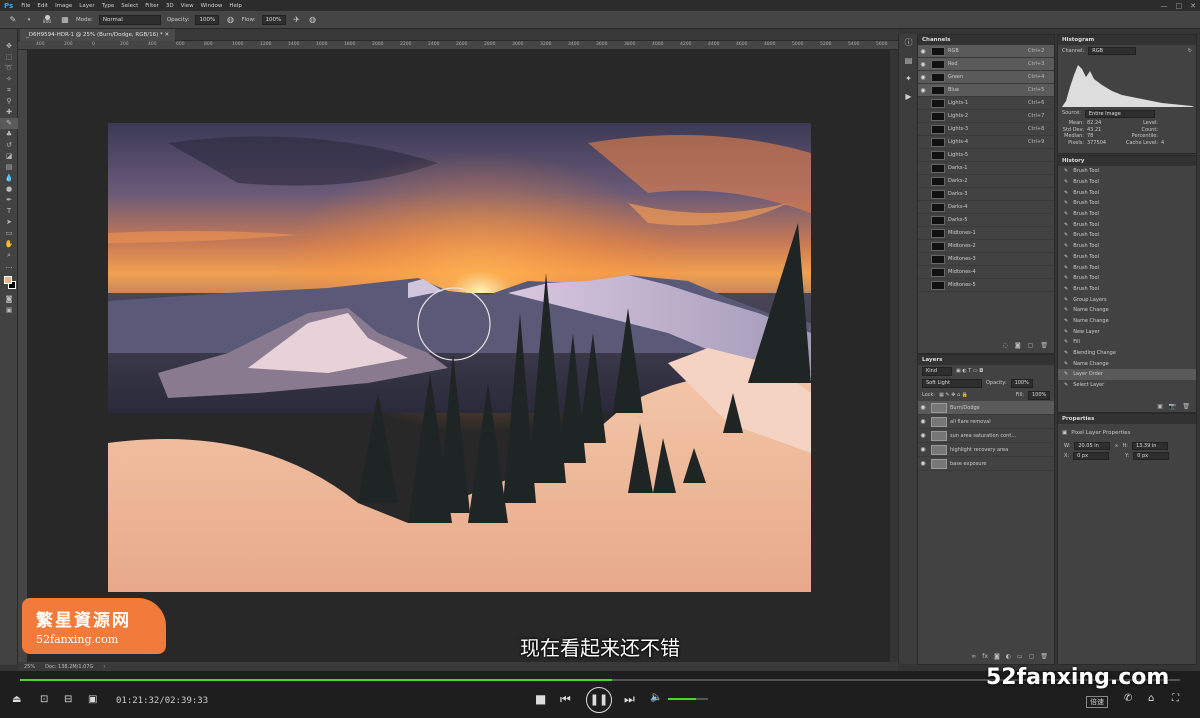 This screenshot has width=1200, height=718. I want to click on menu-item: Edit, so click(42, 6).